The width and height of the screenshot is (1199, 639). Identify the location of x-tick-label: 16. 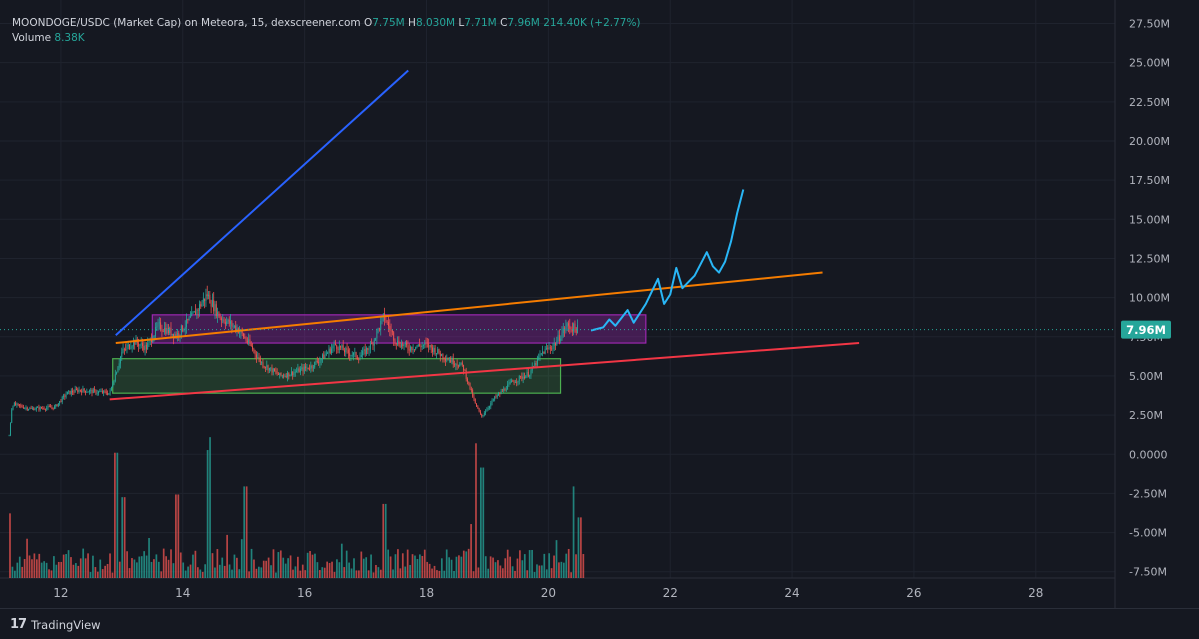
(304, 593).